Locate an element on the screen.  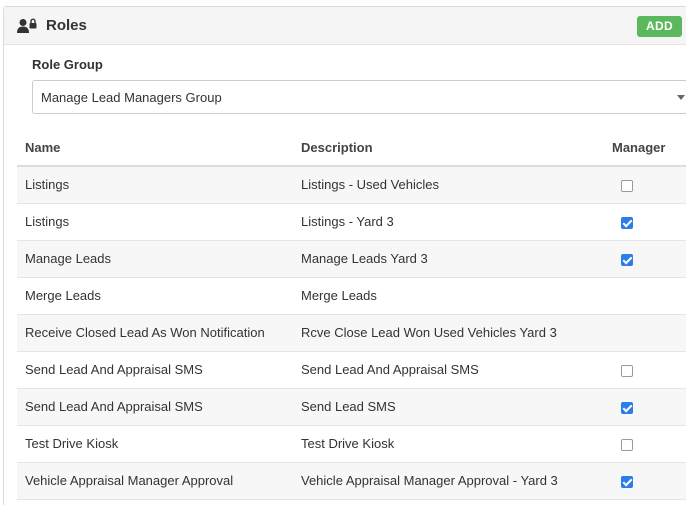
panel-title: Roles is located at coordinates (66, 25).